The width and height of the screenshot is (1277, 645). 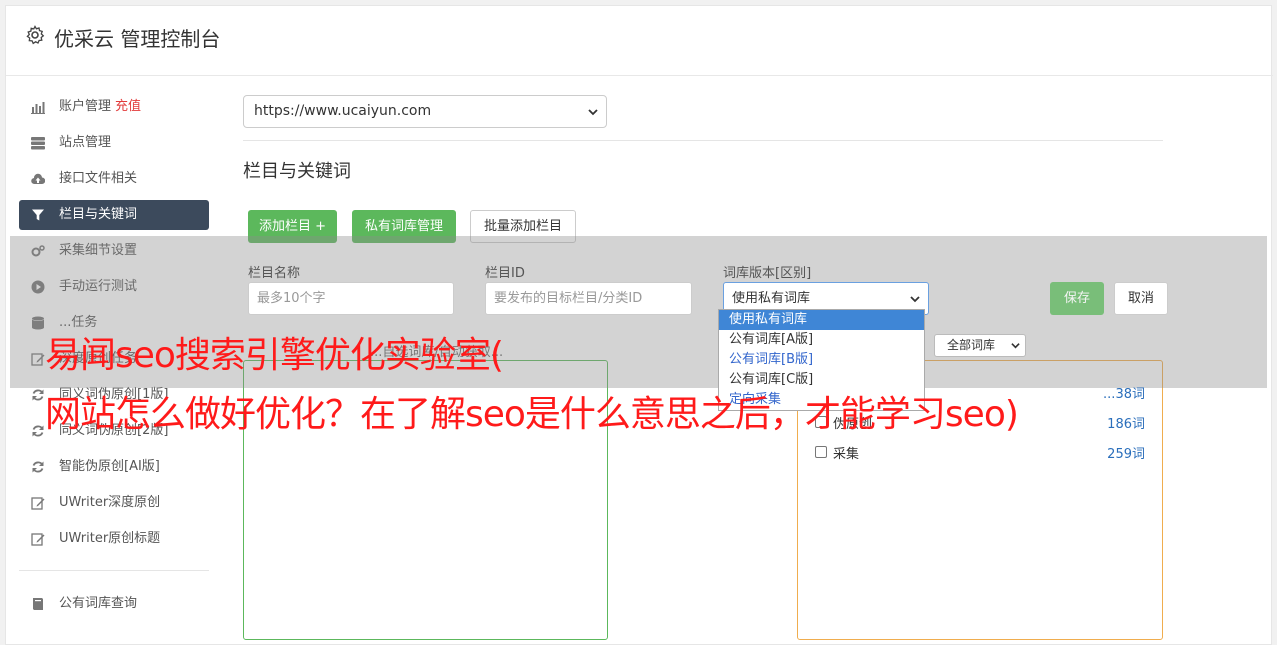 I want to click on lib-filter-select: 全部词库, so click(x=980, y=345).